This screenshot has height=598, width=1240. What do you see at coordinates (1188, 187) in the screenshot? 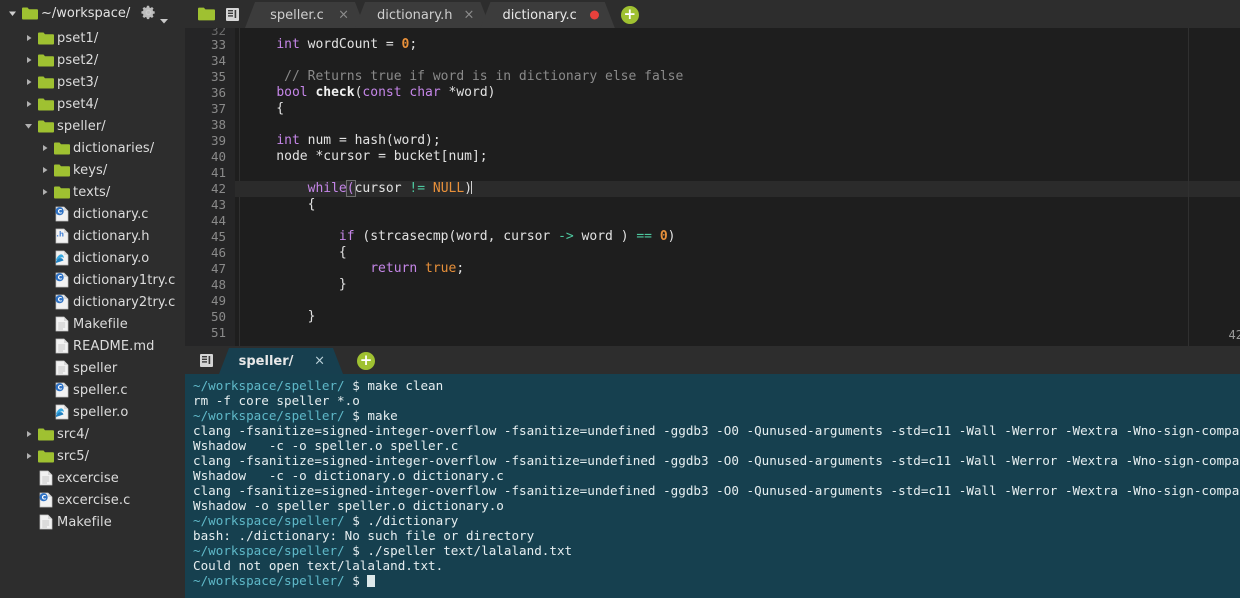
I see `ruler-guide` at bounding box center [1188, 187].